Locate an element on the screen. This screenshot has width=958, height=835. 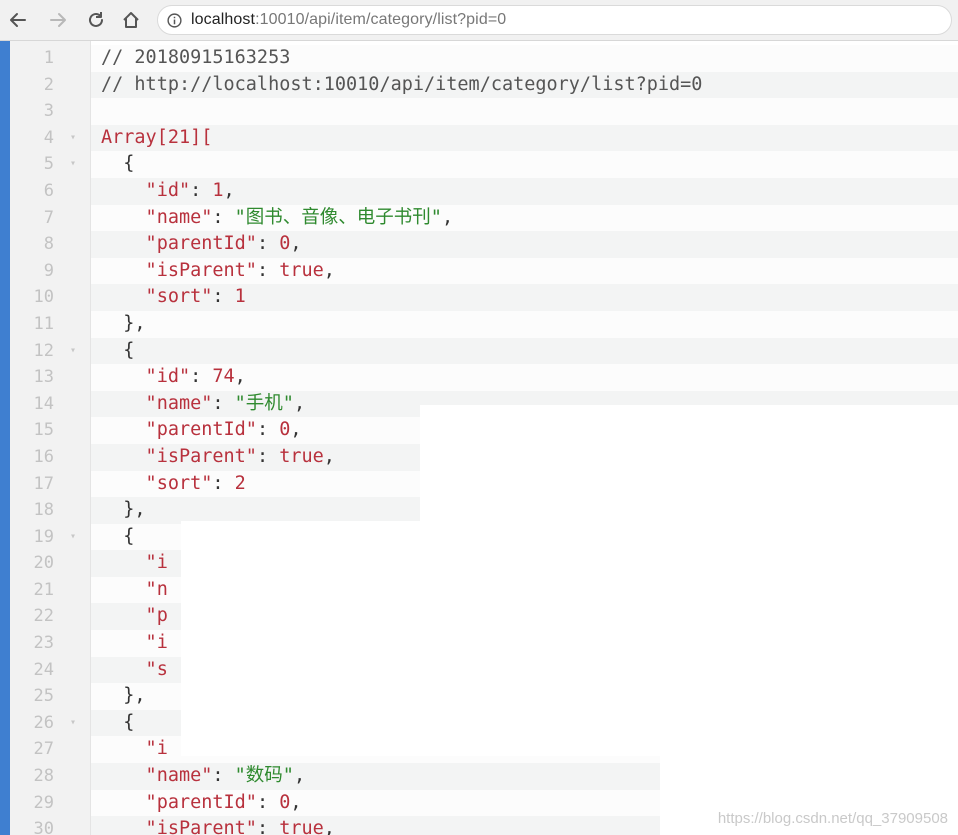
accent-bar is located at coordinates (5, 438).